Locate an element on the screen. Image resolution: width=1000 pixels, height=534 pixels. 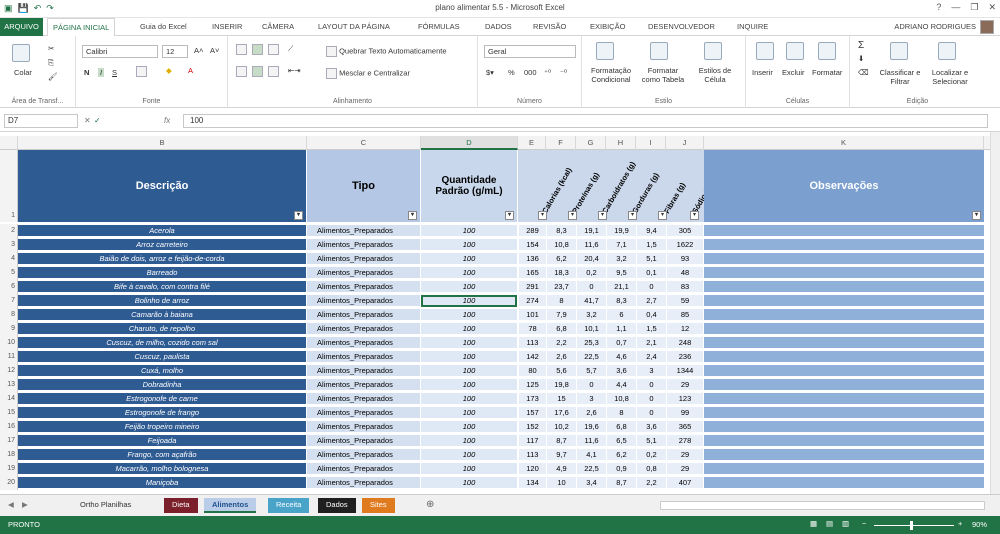
filter-quantidade-button: ▾ is located at coordinates (509, 215).